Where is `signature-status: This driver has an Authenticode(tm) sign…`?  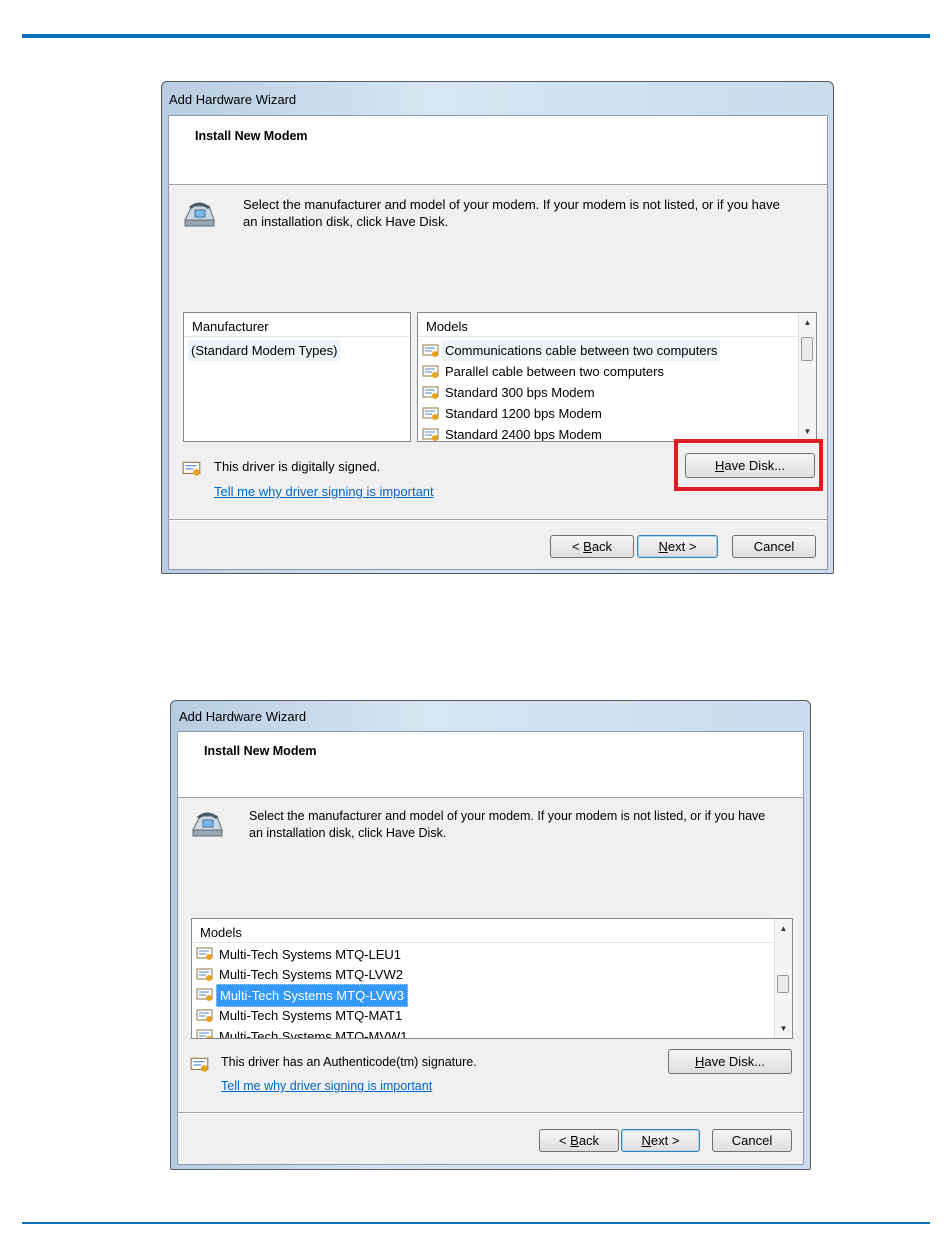
signature-status: This driver has an Authenticode(tm) sign… is located at coordinates (349, 1062).